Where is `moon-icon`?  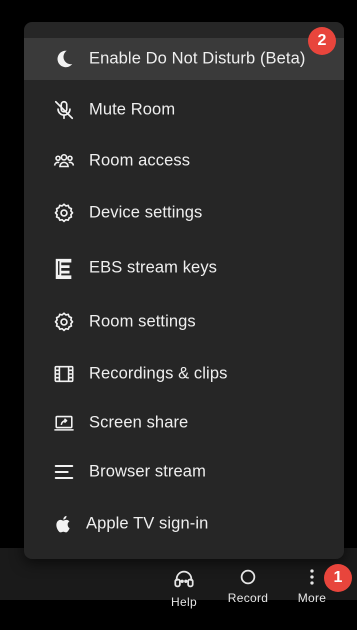 moon-icon is located at coordinates (64, 59).